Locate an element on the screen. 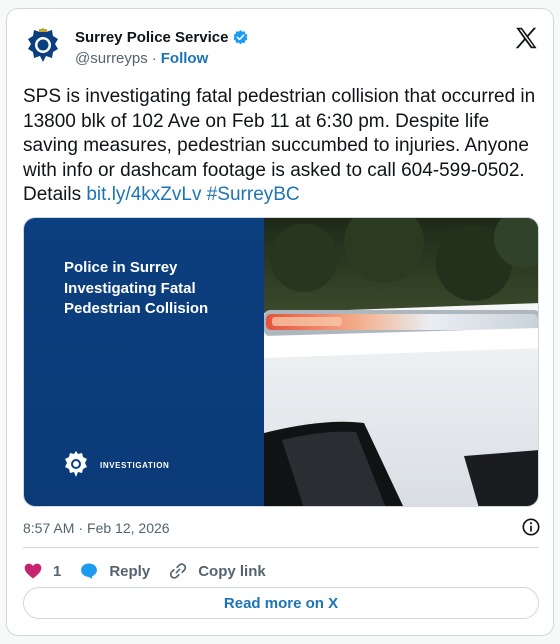 Image resolution: width=560 pixels, height=644 pixels. details-link: bit.ly/4kxZvLv is located at coordinates (143, 194).